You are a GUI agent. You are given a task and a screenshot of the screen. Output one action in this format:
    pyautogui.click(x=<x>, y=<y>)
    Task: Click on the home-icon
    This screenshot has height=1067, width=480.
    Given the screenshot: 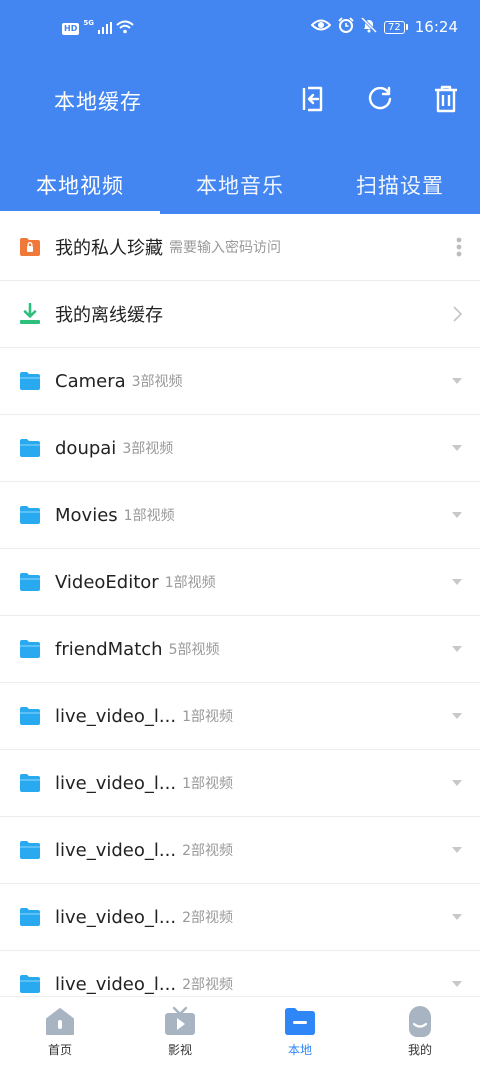 What is the action you would take?
    pyautogui.click(x=60, y=1021)
    